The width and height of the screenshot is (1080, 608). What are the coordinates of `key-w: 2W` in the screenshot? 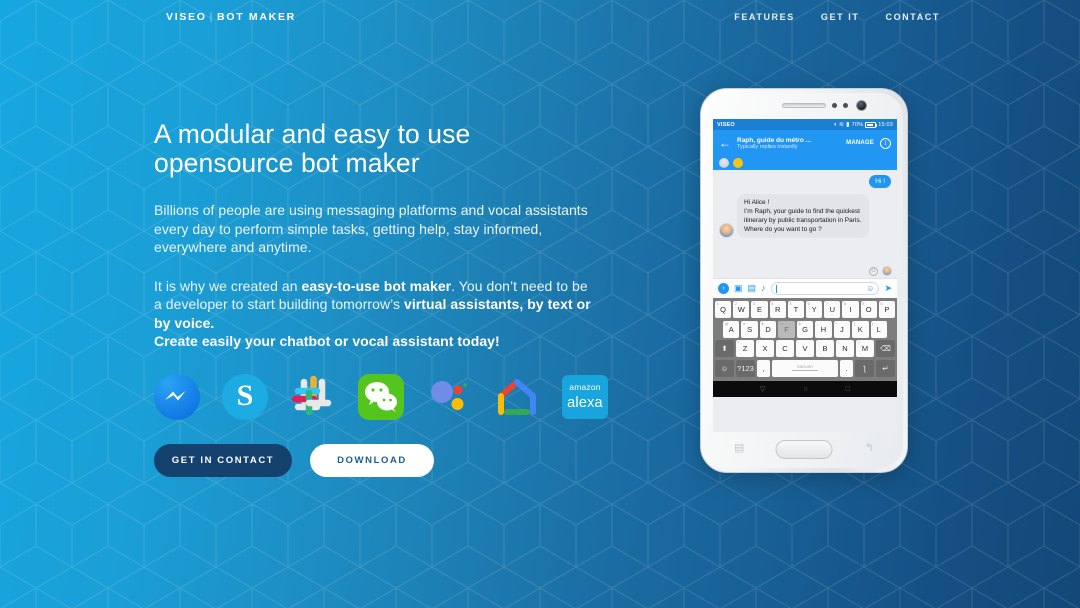 It's located at (741, 309).